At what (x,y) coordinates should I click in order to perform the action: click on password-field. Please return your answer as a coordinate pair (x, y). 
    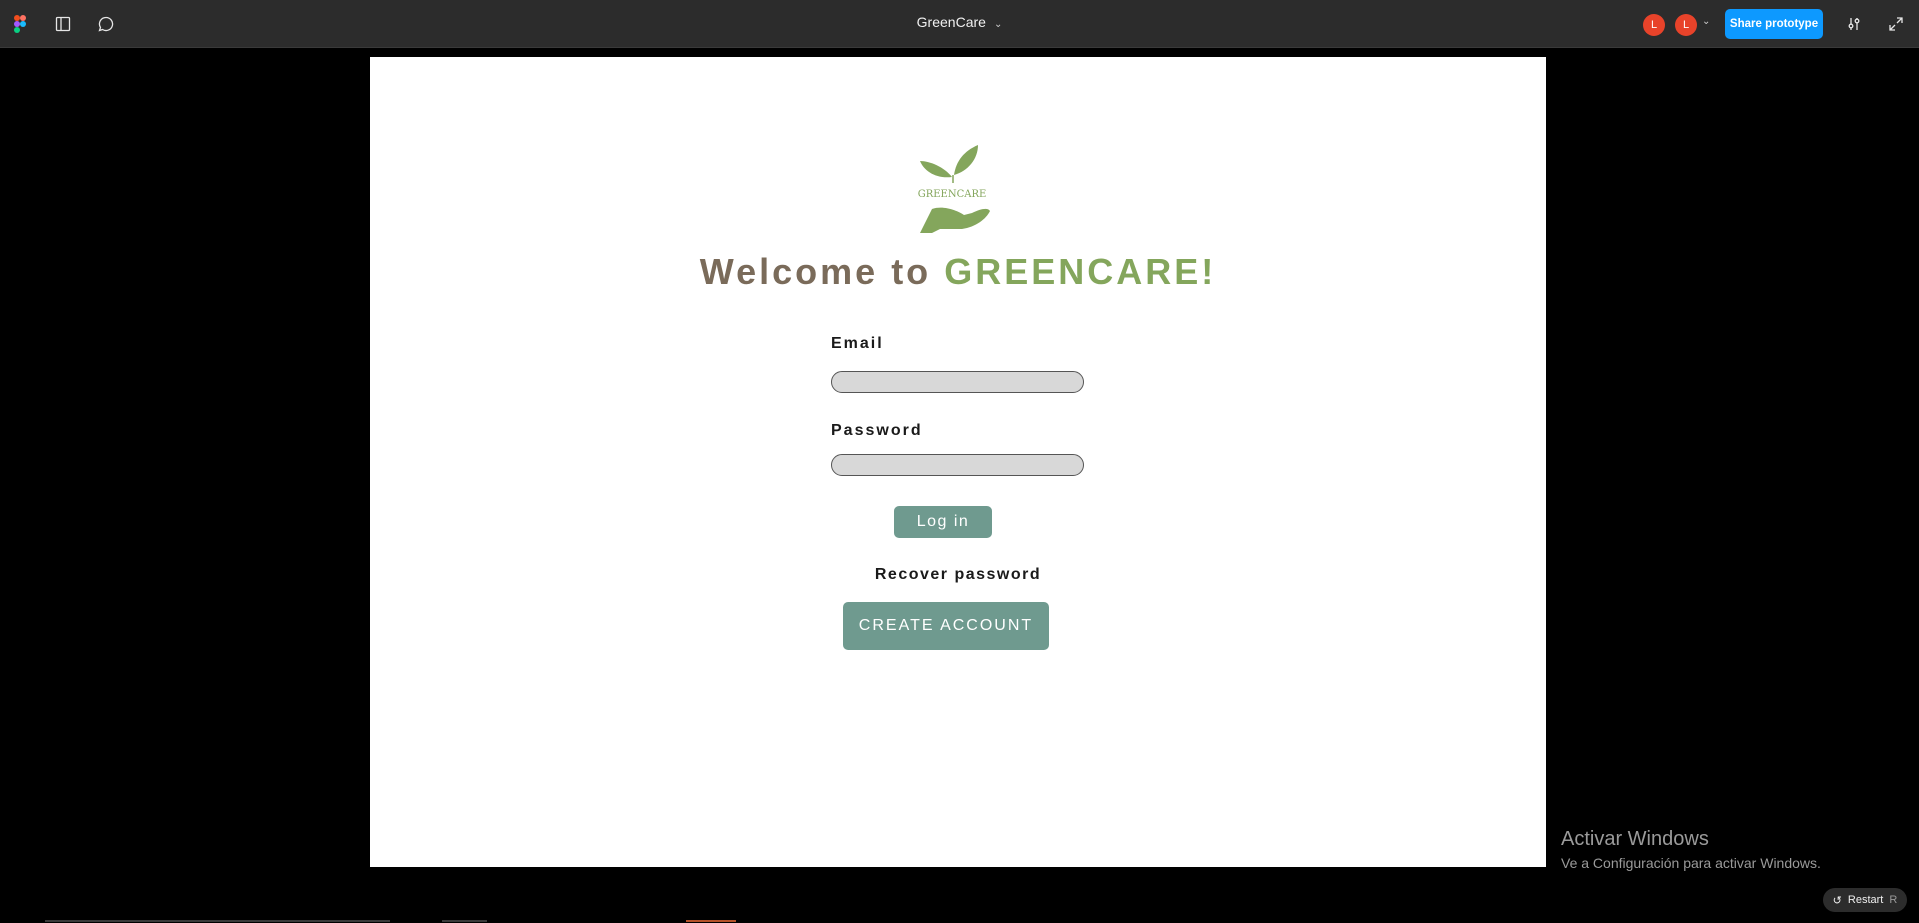
    Looking at the image, I should click on (957, 465).